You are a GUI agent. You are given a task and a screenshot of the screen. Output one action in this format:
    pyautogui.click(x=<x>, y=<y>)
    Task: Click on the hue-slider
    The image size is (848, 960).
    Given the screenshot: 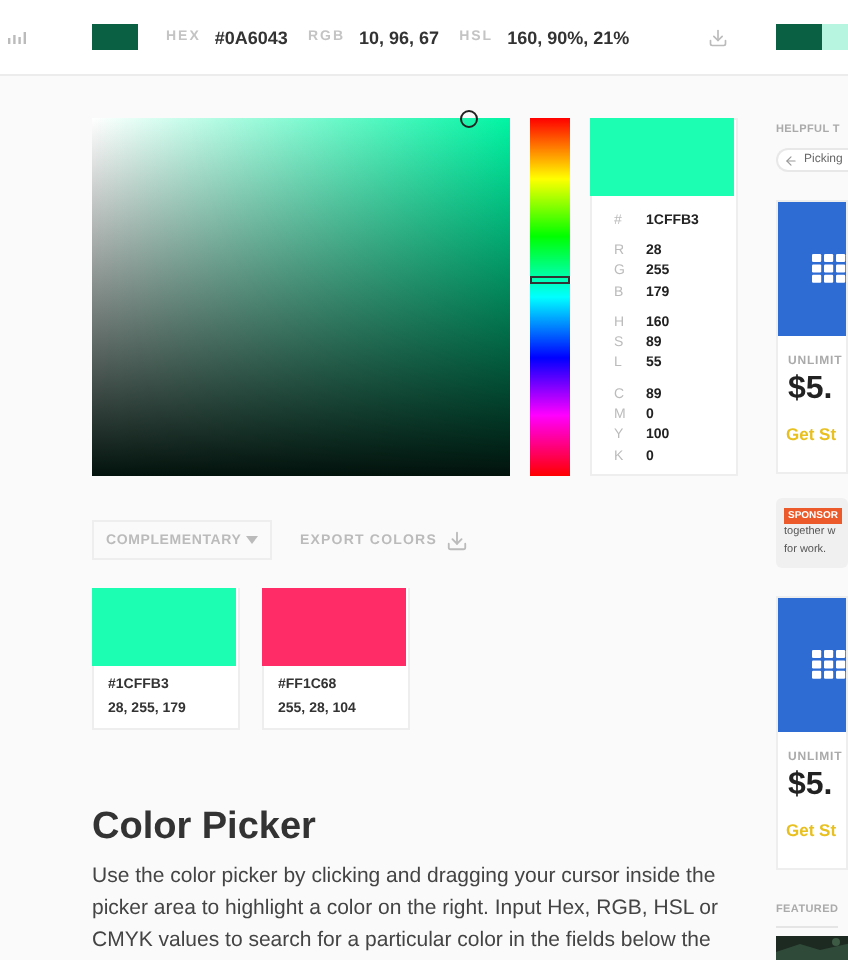 What is the action you would take?
    pyautogui.click(x=550, y=297)
    